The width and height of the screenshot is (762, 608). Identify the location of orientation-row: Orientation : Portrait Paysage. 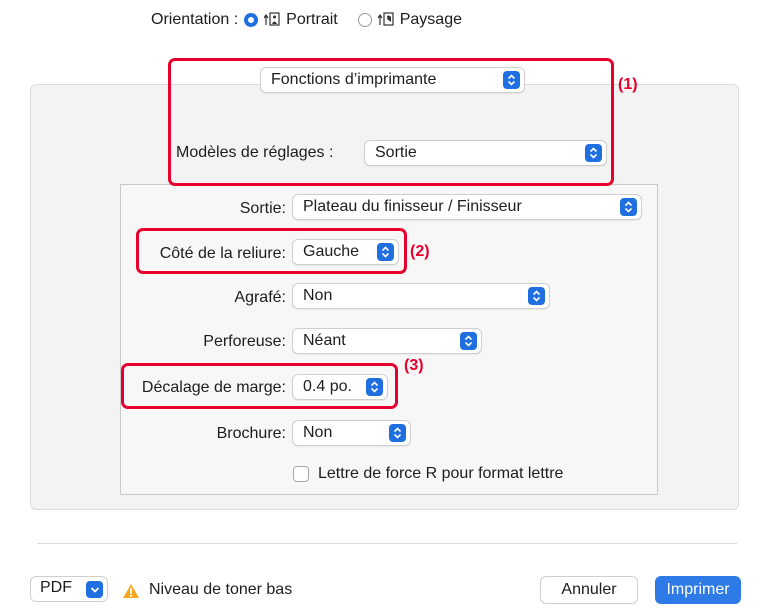
(306, 20).